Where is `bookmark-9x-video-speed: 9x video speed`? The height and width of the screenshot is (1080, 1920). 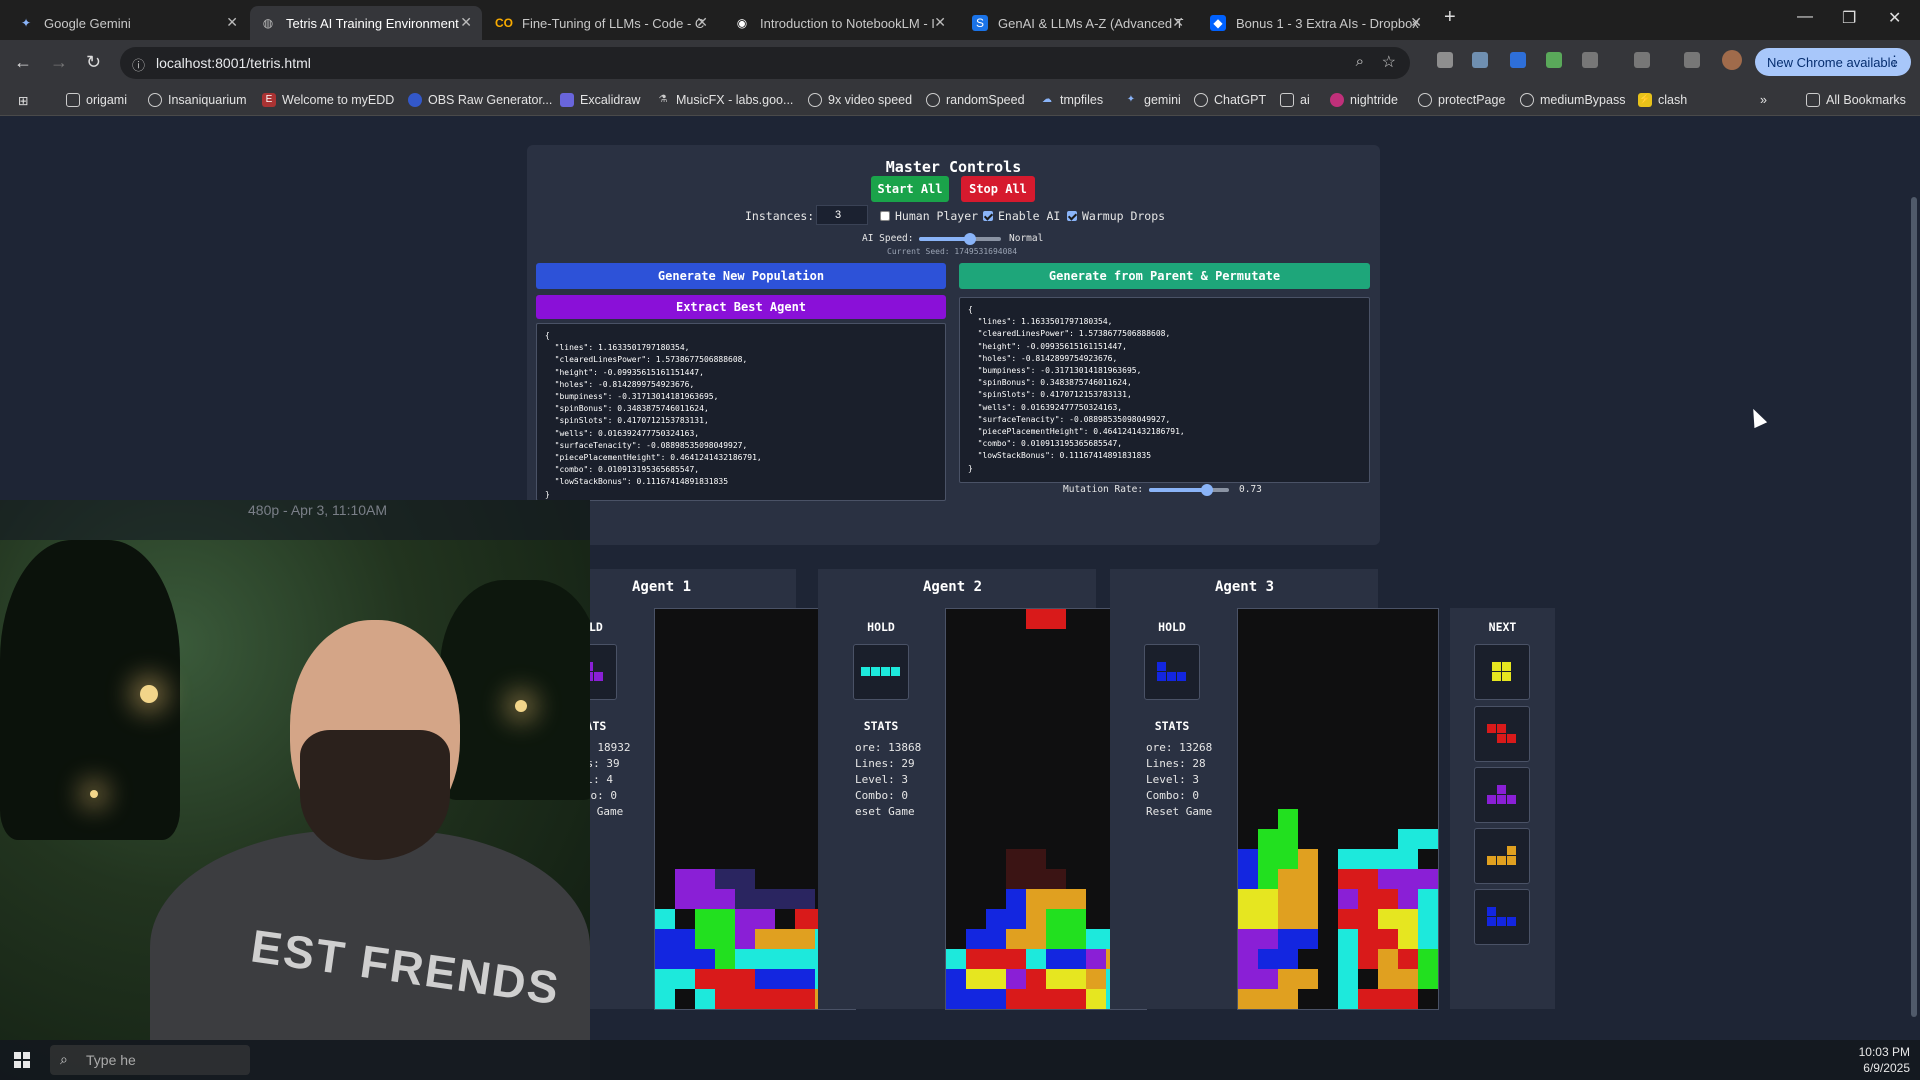
bookmark-9x-video-speed: 9x video speed is located at coordinates (860, 100).